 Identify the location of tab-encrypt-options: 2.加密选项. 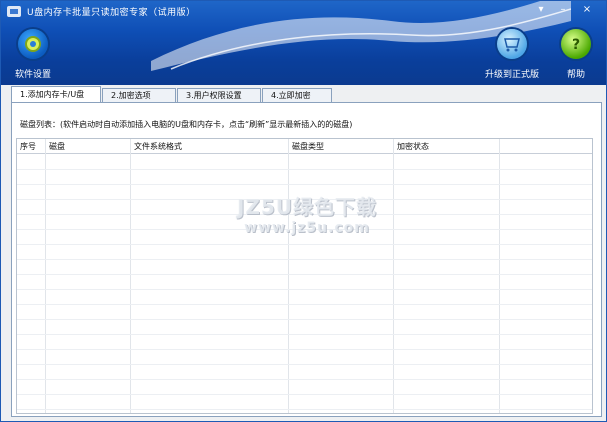
(139, 95).